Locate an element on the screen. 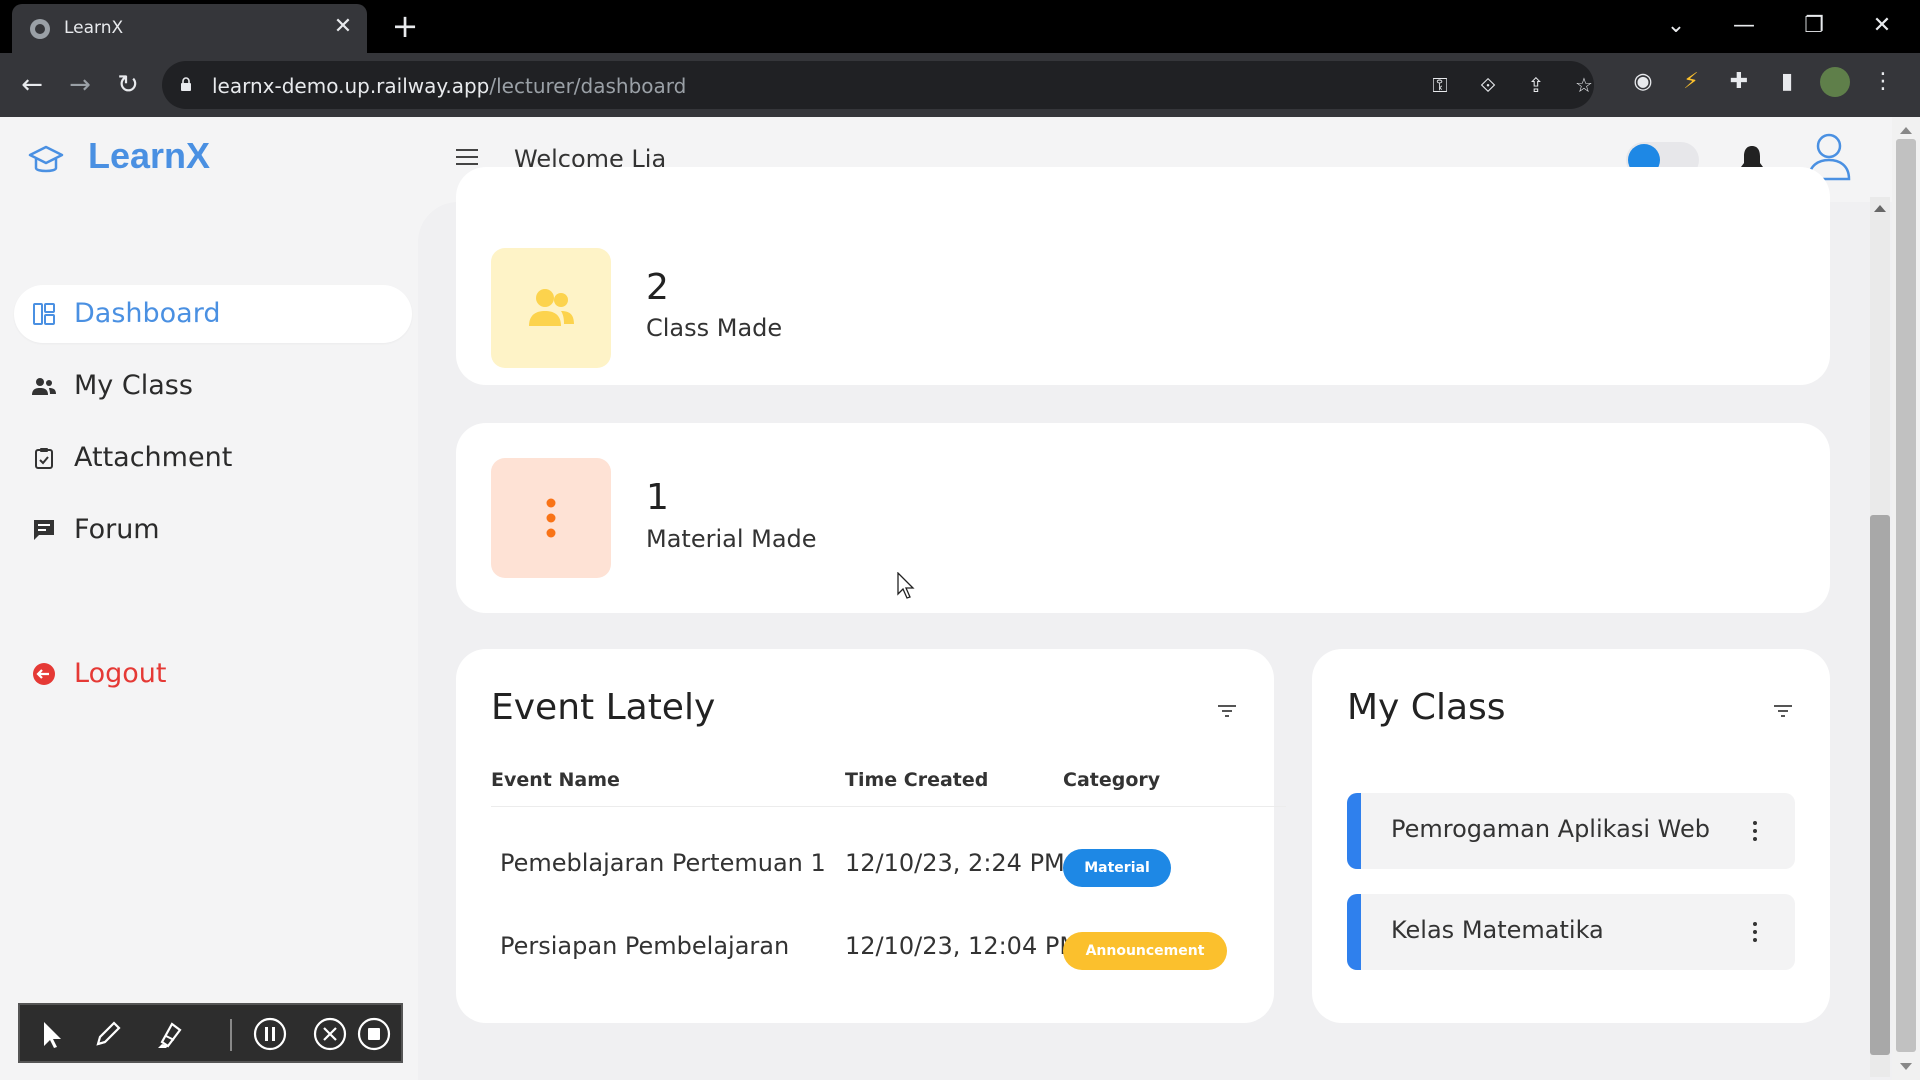 This screenshot has height=1080, width=1920. sidebar-item-label: Attachment is located at coordinates (153, 457).